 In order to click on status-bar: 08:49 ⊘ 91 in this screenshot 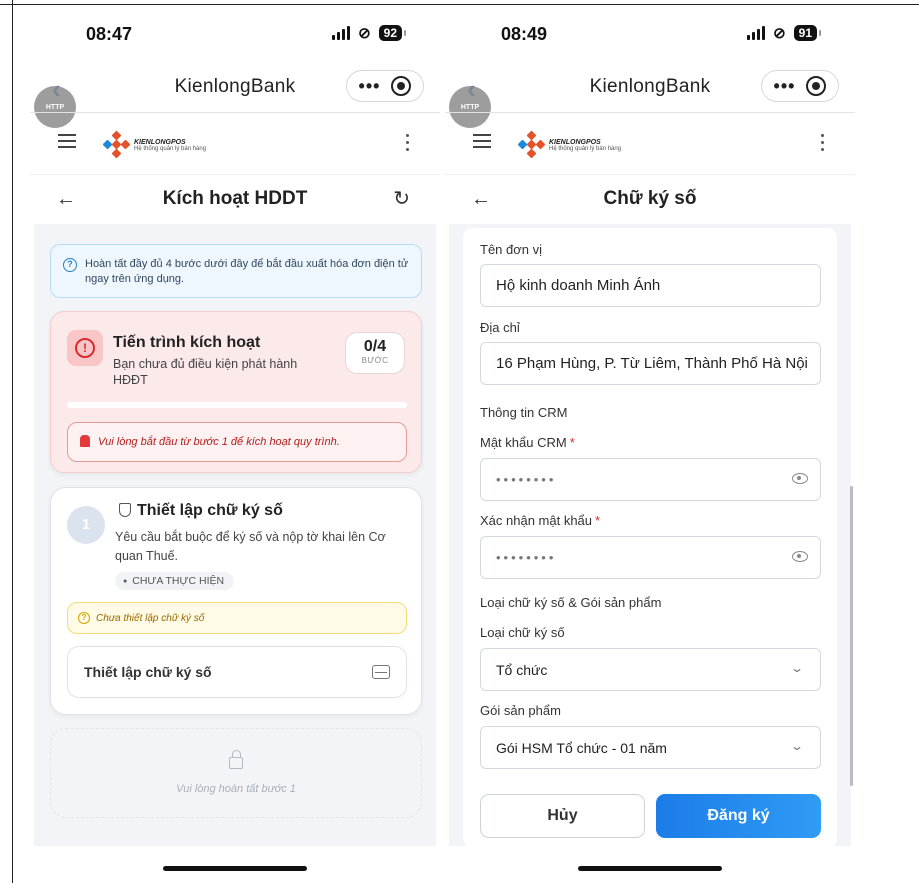, I will do `click(650, 36)`.